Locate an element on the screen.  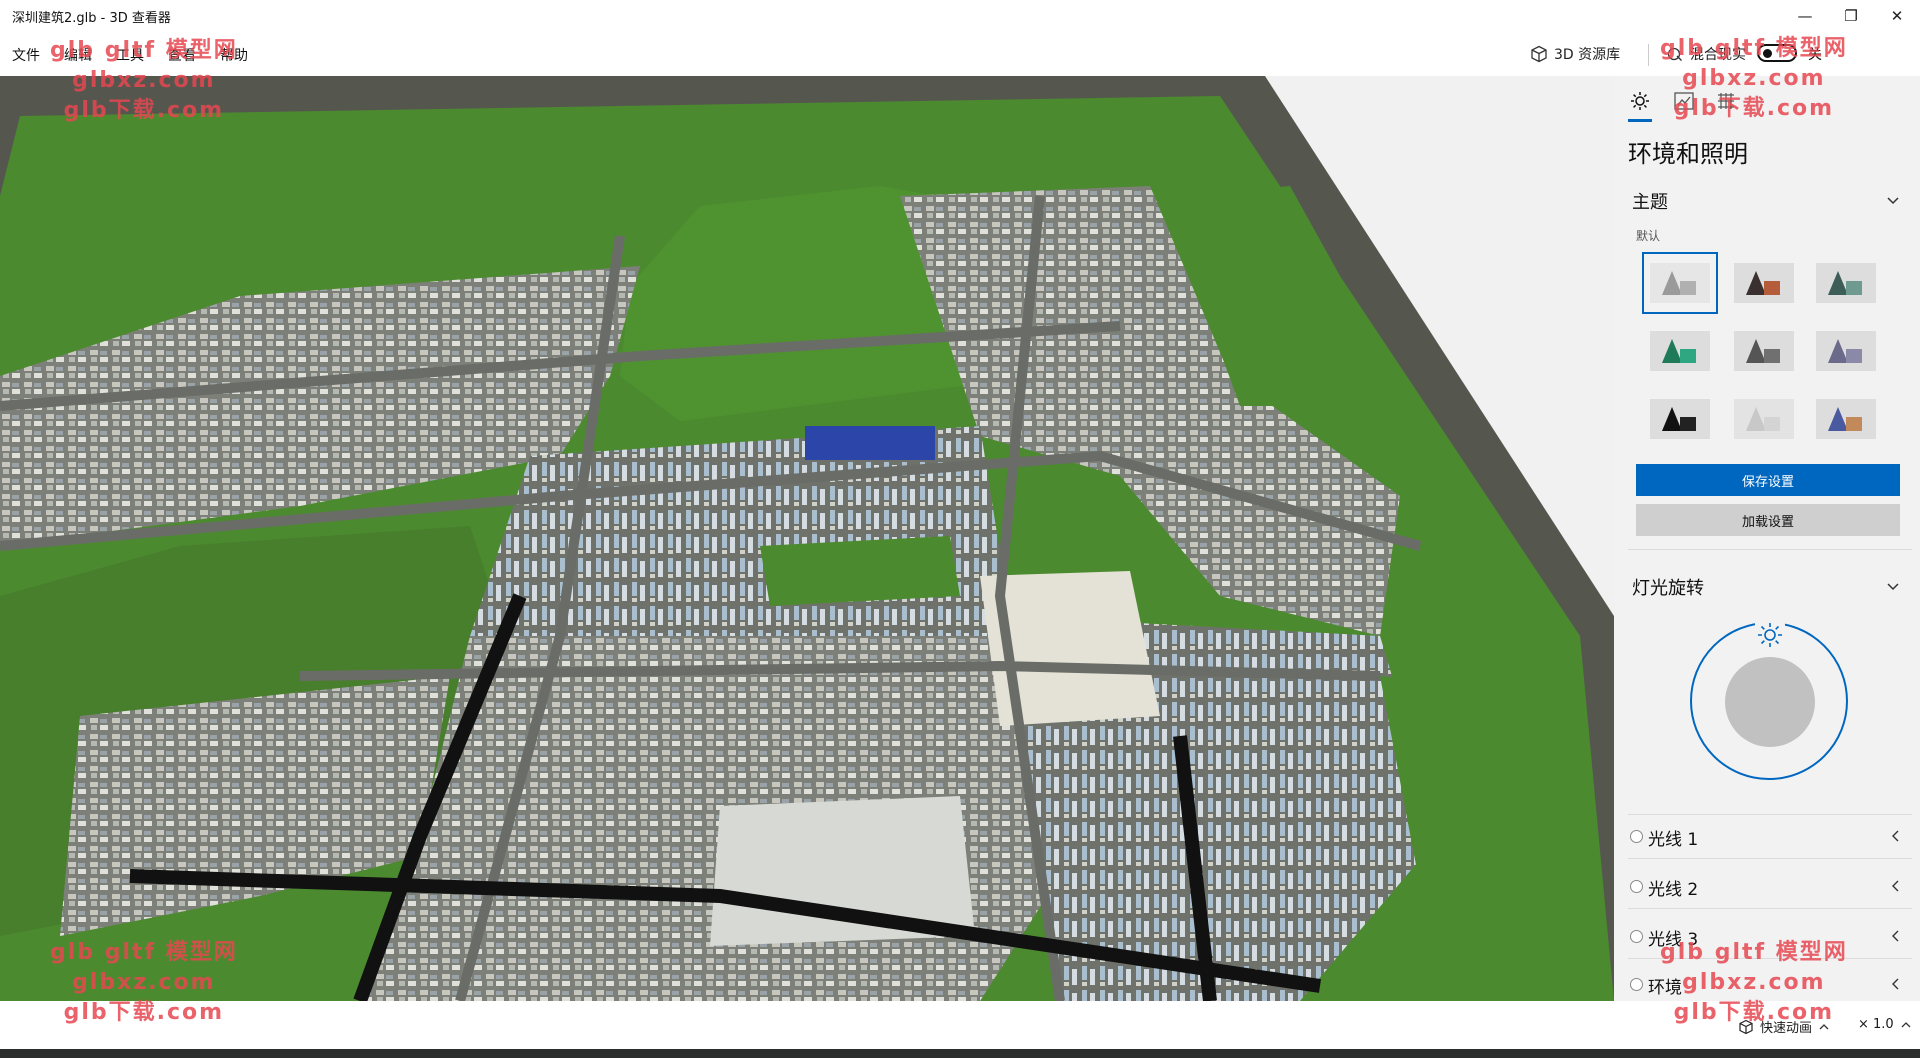
light-1-radio is located at coordinates (1636, 836).